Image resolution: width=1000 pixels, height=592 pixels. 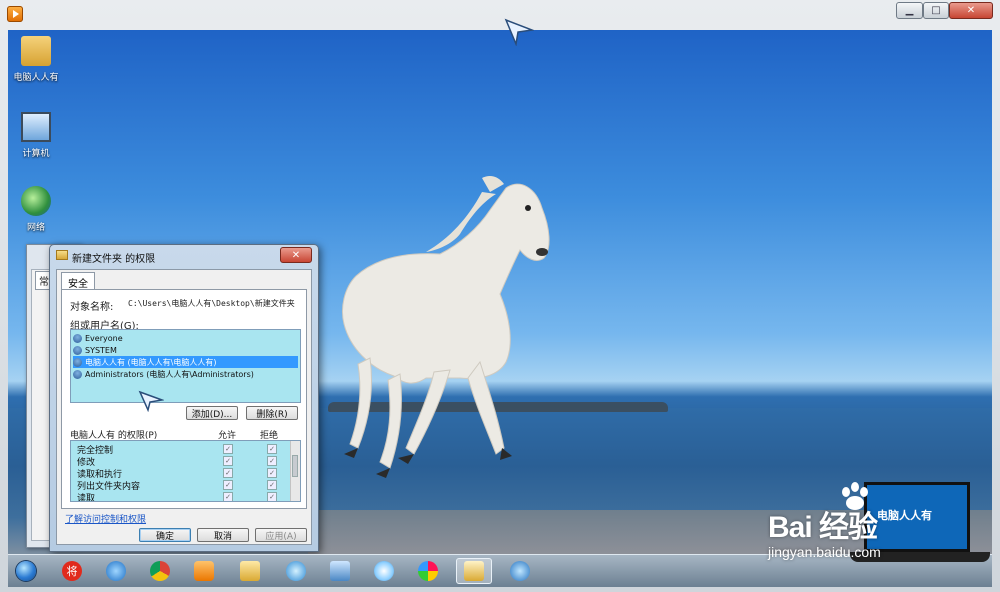 I want to click on permission-row: 列出文件夹内容 ✓ ✓, so click(x=182, y=485).